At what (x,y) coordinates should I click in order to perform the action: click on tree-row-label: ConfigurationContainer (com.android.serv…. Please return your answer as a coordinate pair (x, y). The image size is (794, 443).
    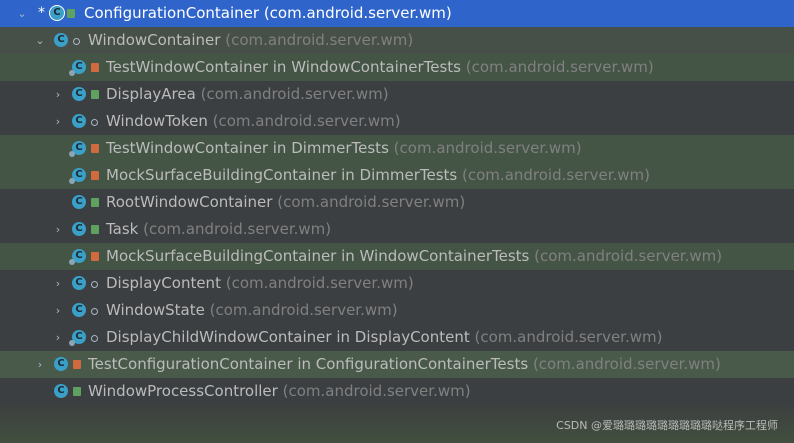
    Looking at the image, I should click on (268, 13).